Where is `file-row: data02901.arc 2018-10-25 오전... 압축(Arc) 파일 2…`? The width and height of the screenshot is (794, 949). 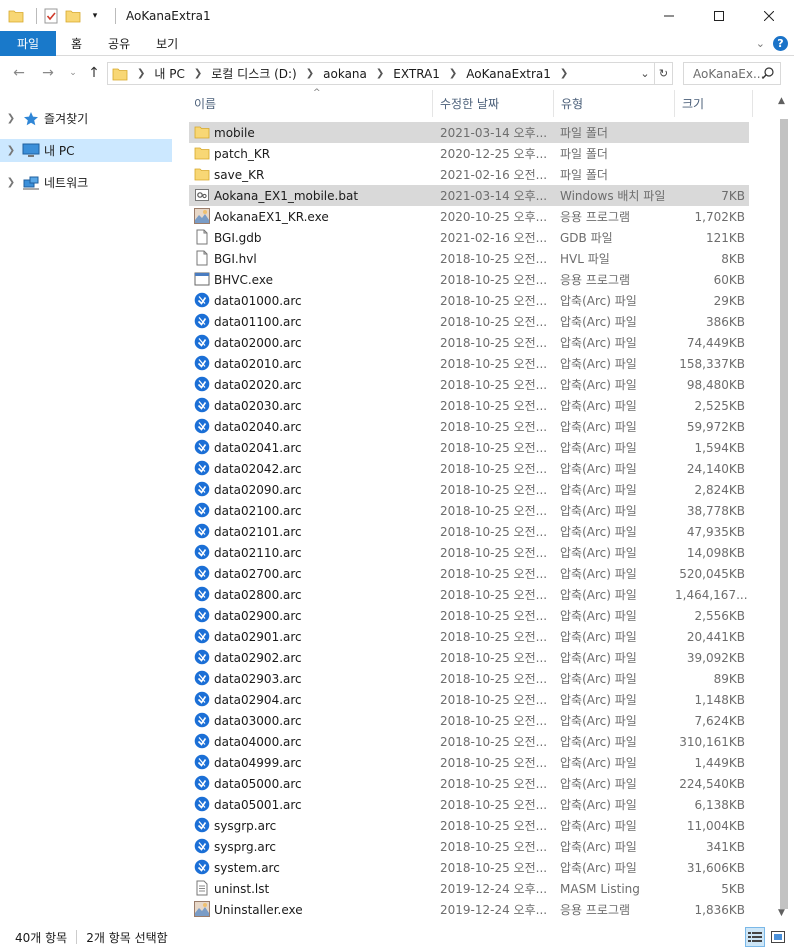
file-row: data02901.arc 2018-10-25 오전... 압축(Arc) 파일 2… is located at coordinates (469, 636).